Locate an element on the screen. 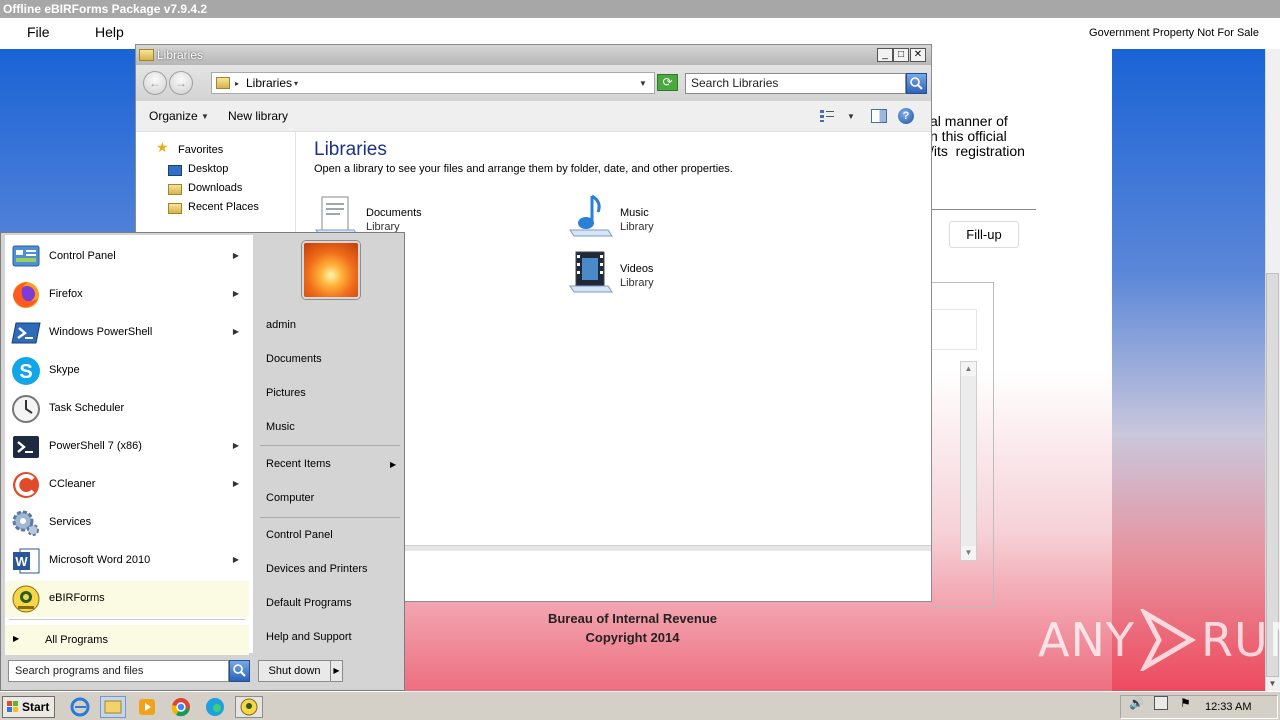 This screenshot has width=1280, height=720. start-devices-and-printers: Devices and Printers is located at coordinates (317, 569).